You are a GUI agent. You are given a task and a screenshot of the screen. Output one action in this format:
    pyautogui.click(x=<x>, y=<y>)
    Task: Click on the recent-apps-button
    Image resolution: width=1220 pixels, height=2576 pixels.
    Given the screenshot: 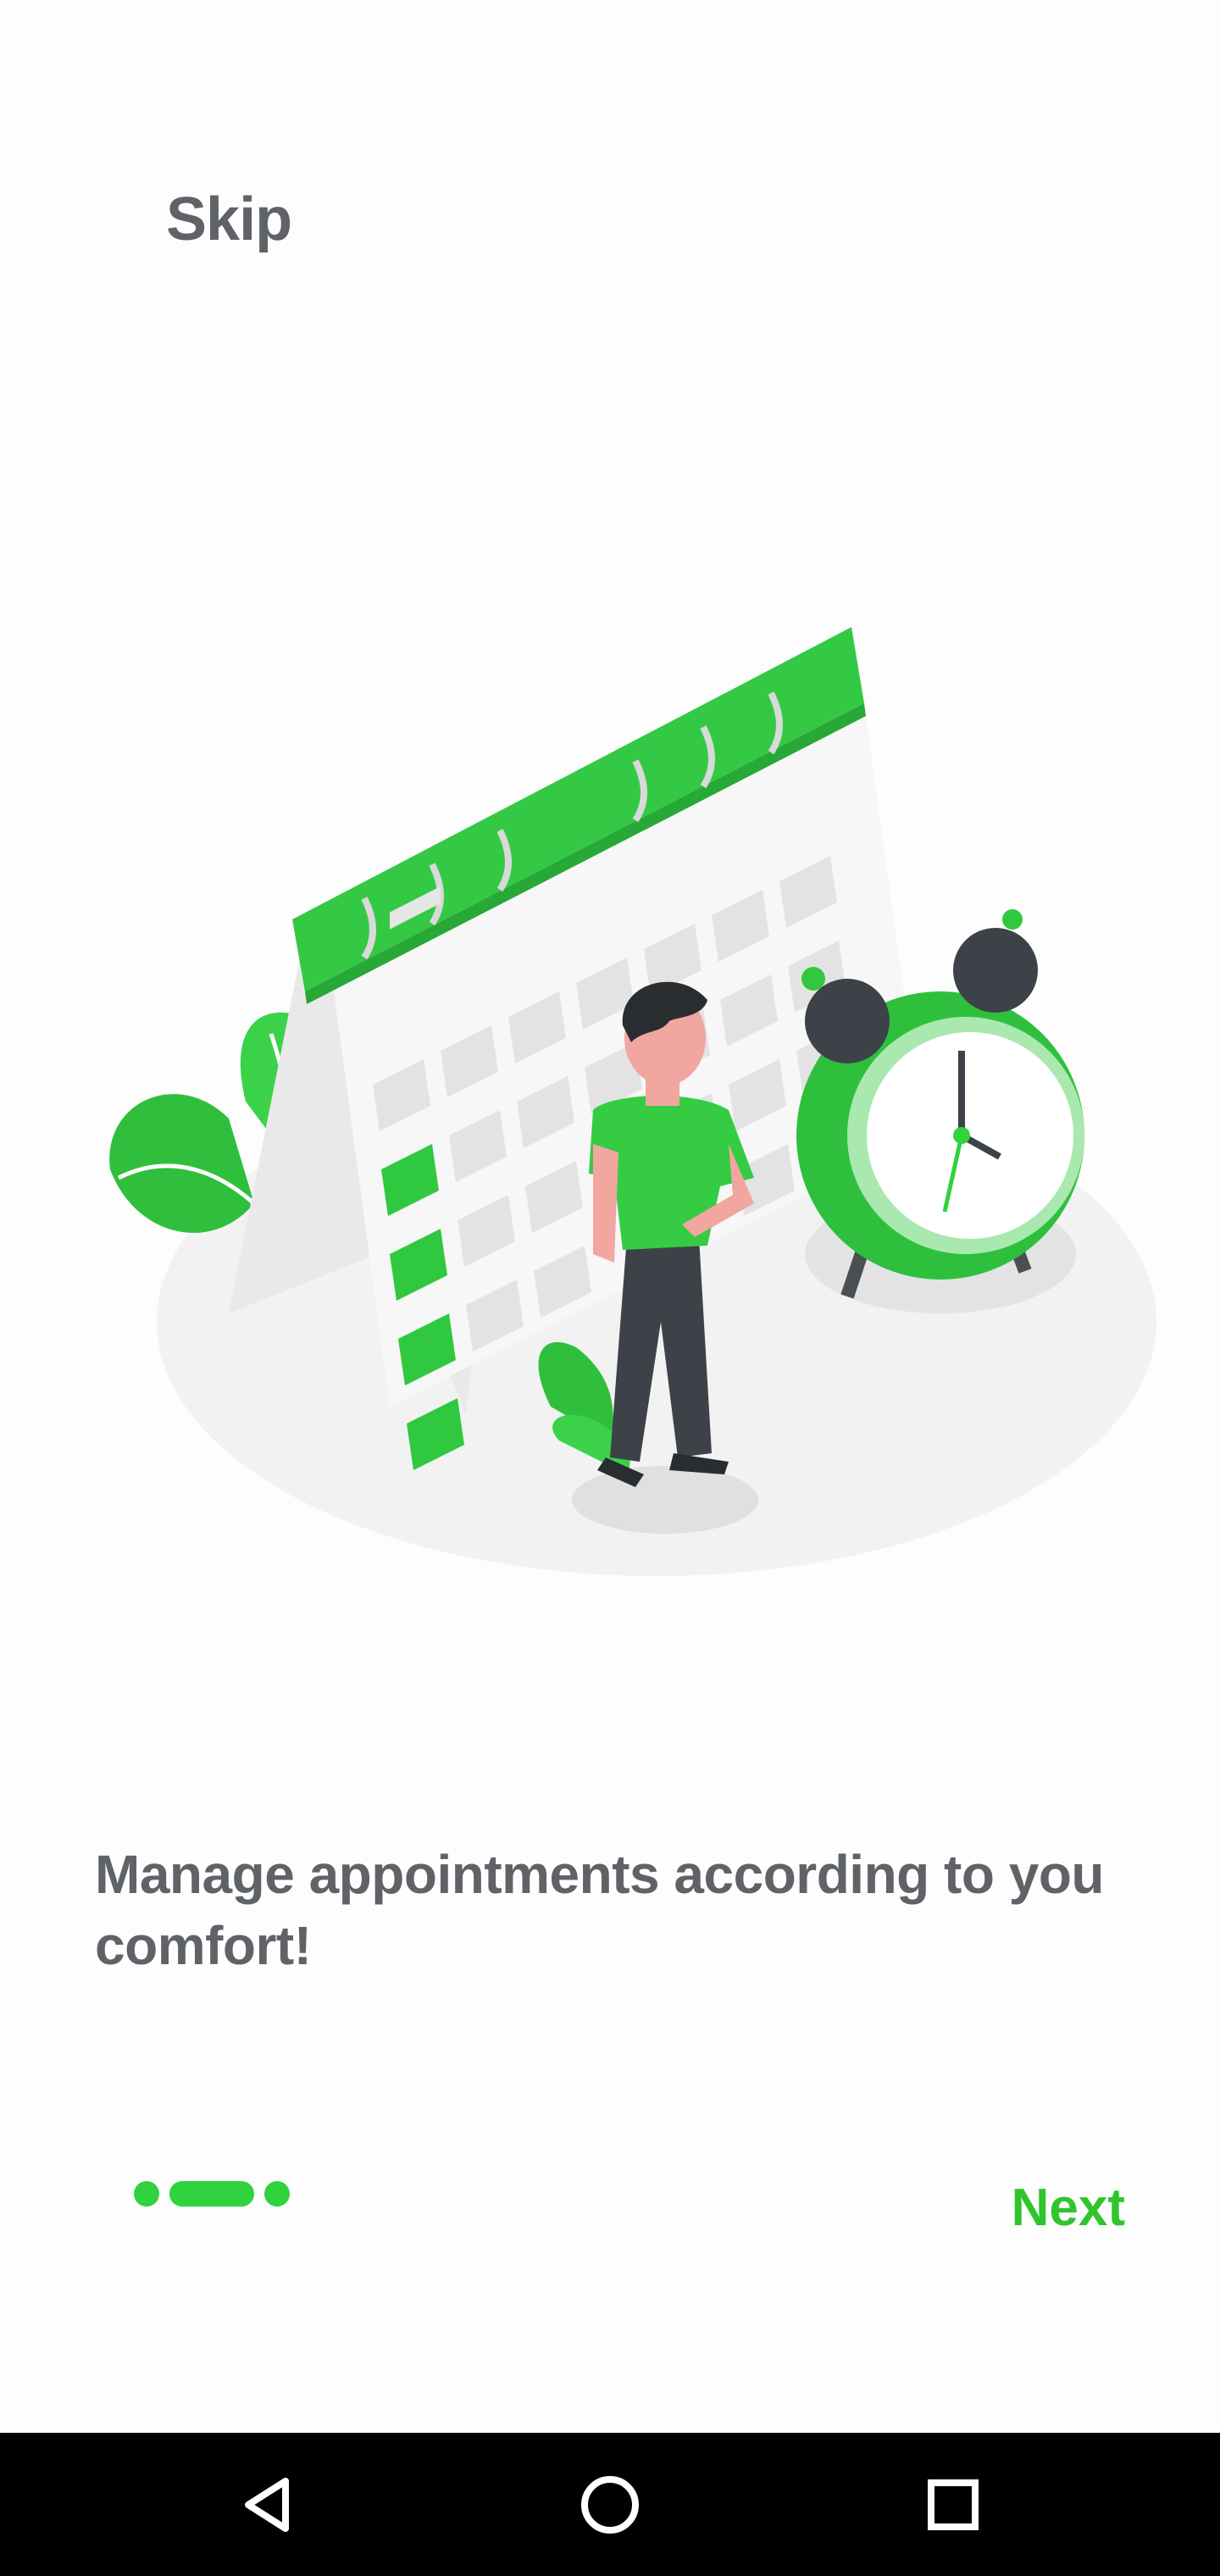 What is the action you would take?
    pyautogui.click(x=953, y=2505)
    